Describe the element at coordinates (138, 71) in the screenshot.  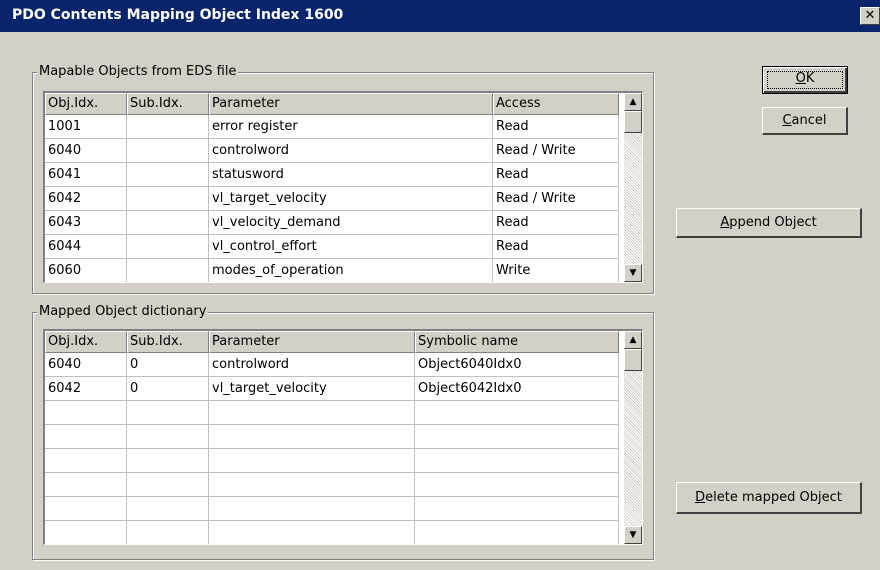
I see `mapable-objects-legend: Mapable Objects from EDS file` at that location.